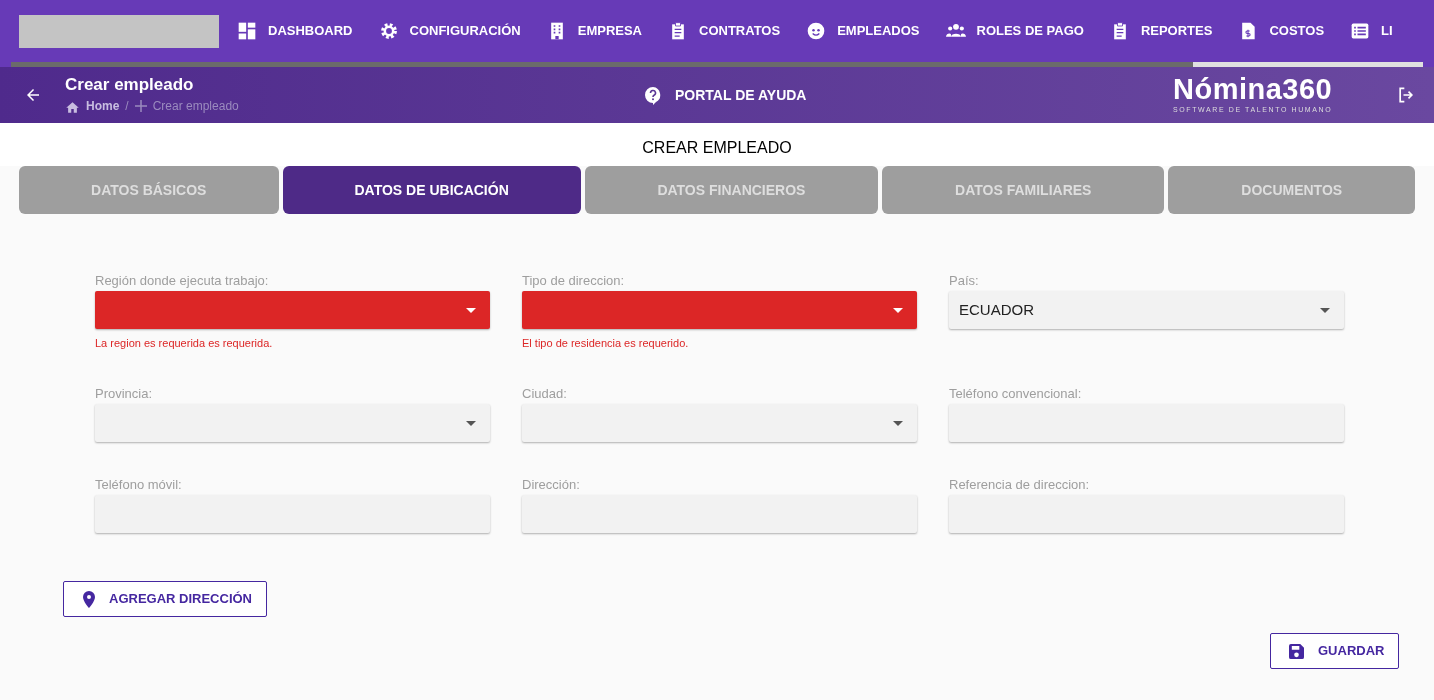 This screenshot has width=1434, height=700. Describe the element at coordinates (182, 281) in the screenshot. I see `field-label: Región donde ejecuta trabajo:` at that location.